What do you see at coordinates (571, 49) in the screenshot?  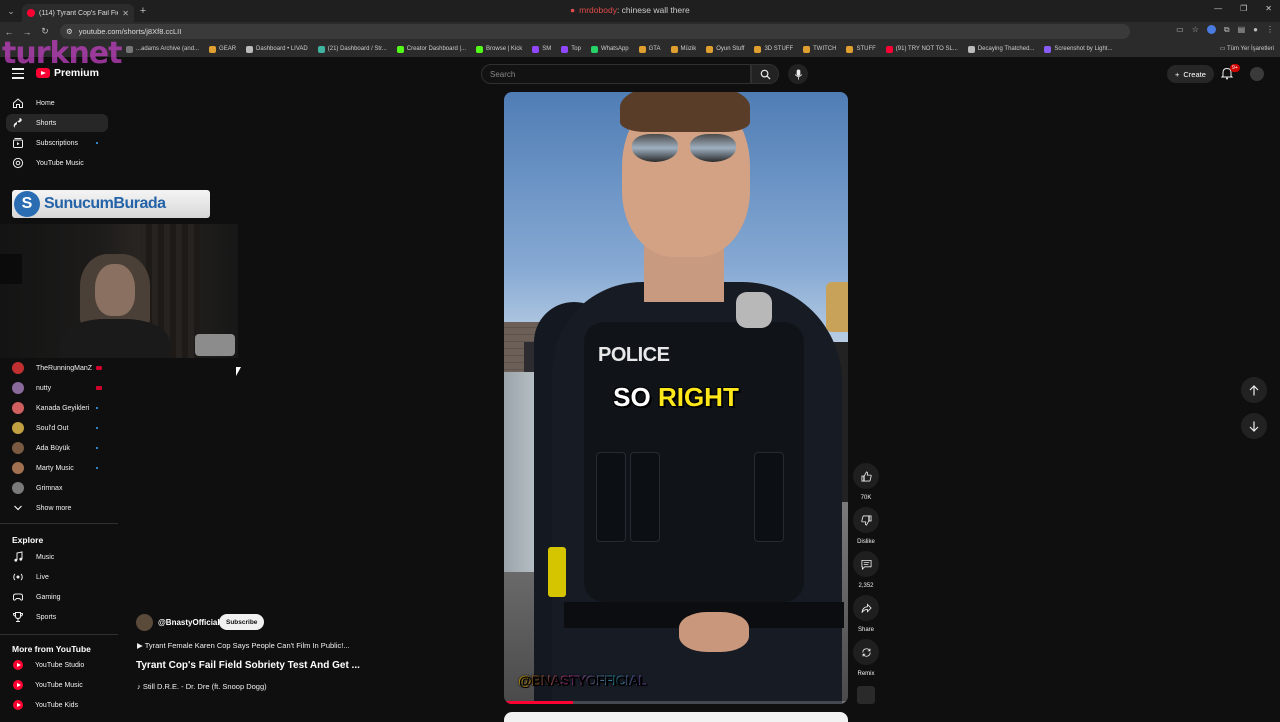 I see `bookmark-item: Top` at bounding box center [571, 49].